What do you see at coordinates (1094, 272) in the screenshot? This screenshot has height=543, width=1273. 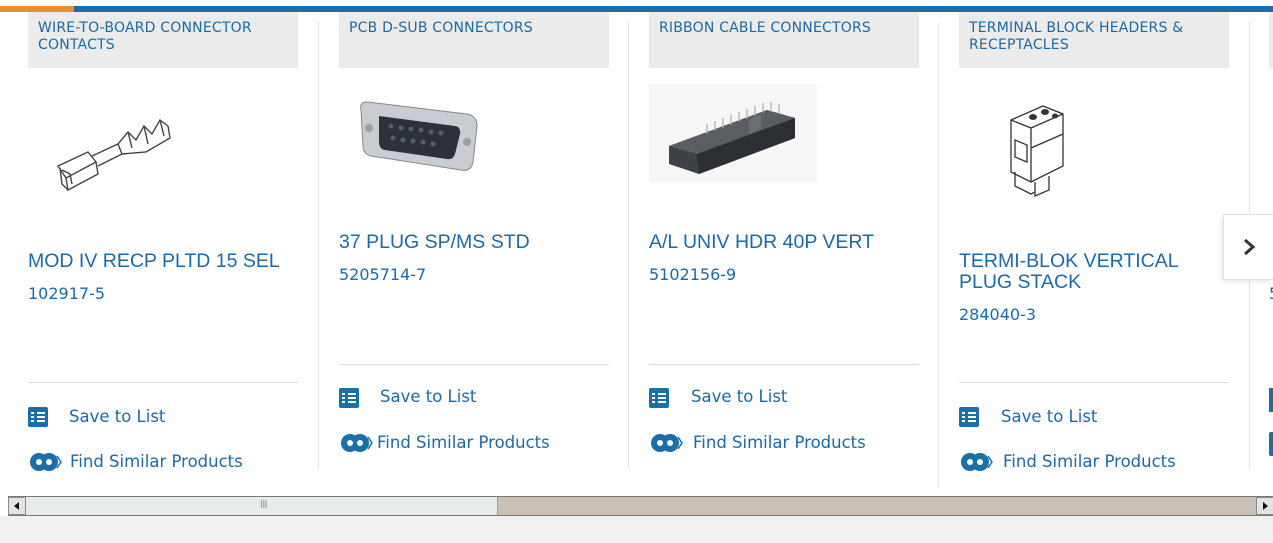 I see `product-title: TERMI-BLOK VERTICAL PLUG STACK` at bounding box center [1094, 272].